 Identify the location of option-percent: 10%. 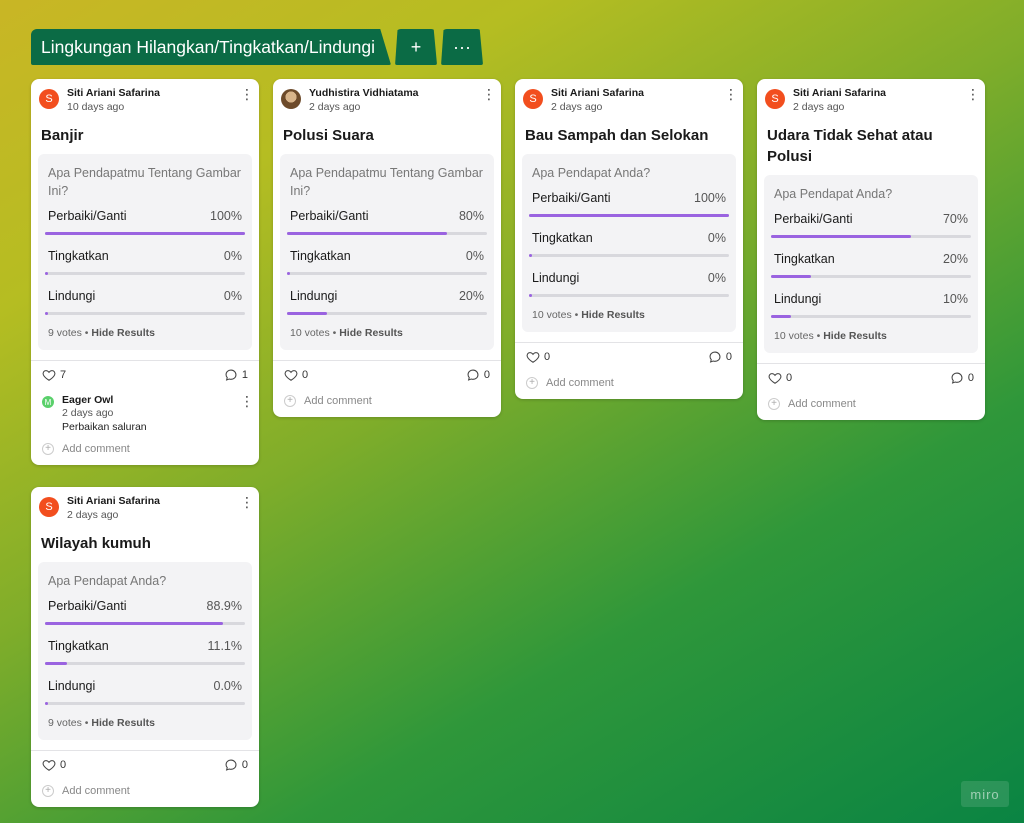
(955, 299).